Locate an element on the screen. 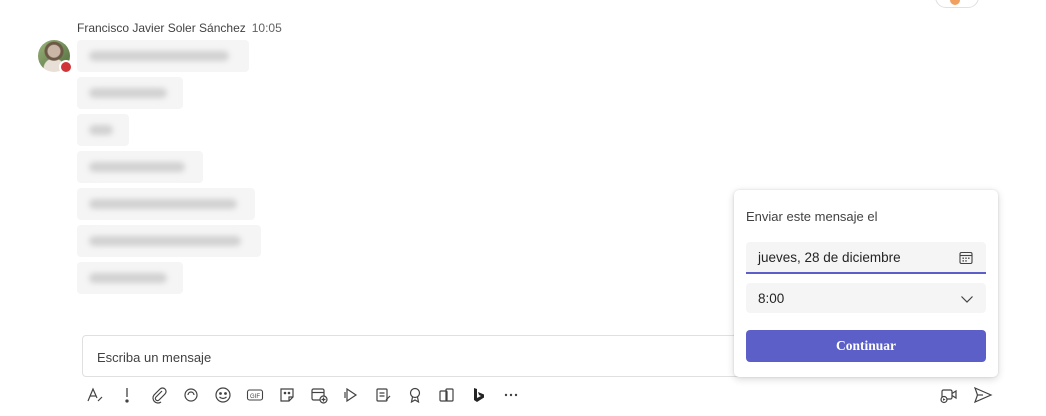 This screenshot has width=1046, height=416. compose-right-tools is located at coordinates (972, 395).